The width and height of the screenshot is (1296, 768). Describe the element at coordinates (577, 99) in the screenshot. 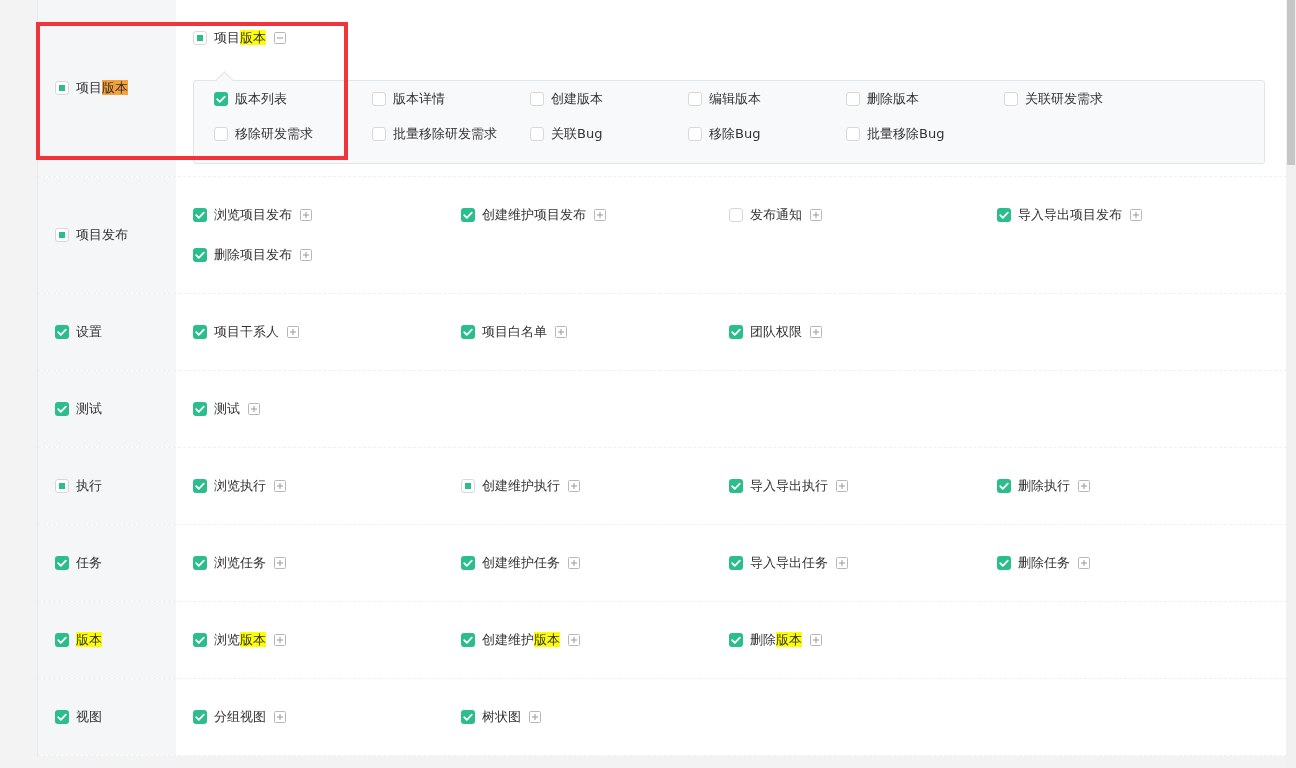

I see `permission-label: 创建版本` at that location.